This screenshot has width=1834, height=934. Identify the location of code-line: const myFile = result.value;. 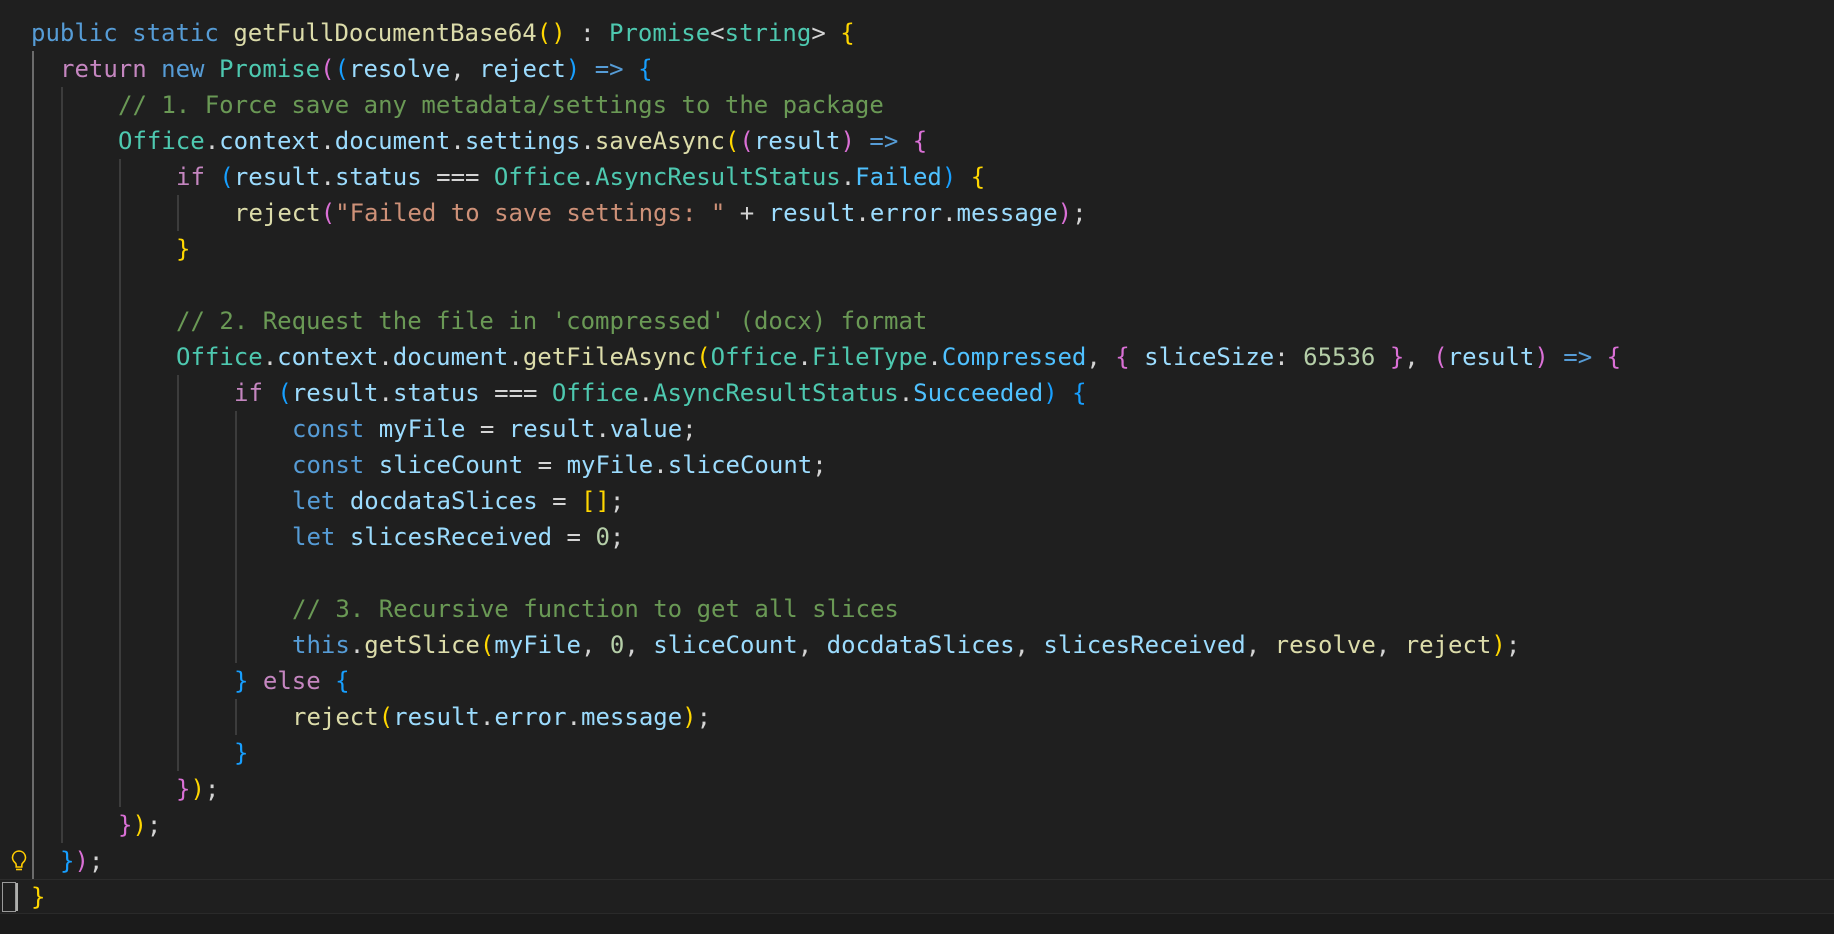
(917, 429).